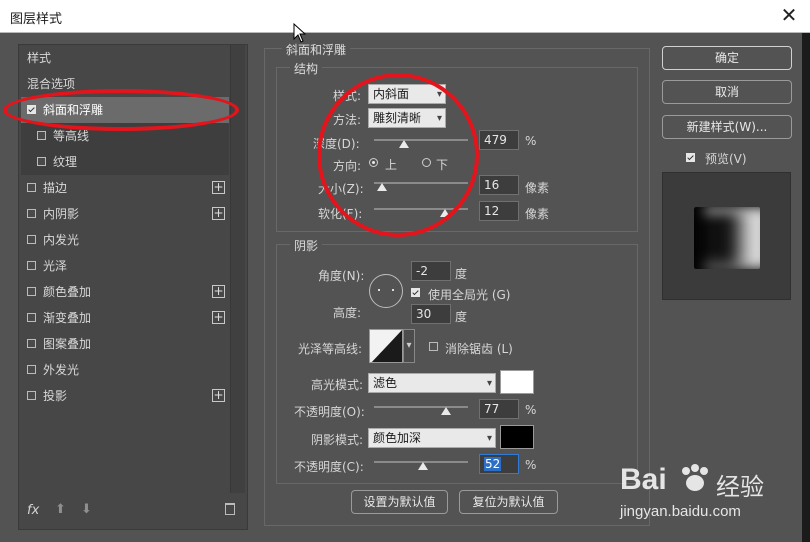 The image size is (810, 542). What do you see at coordinates (340, 214) in the screenshot?
I see `soften-label: 软化(F):` at bounding box center [340, 214].